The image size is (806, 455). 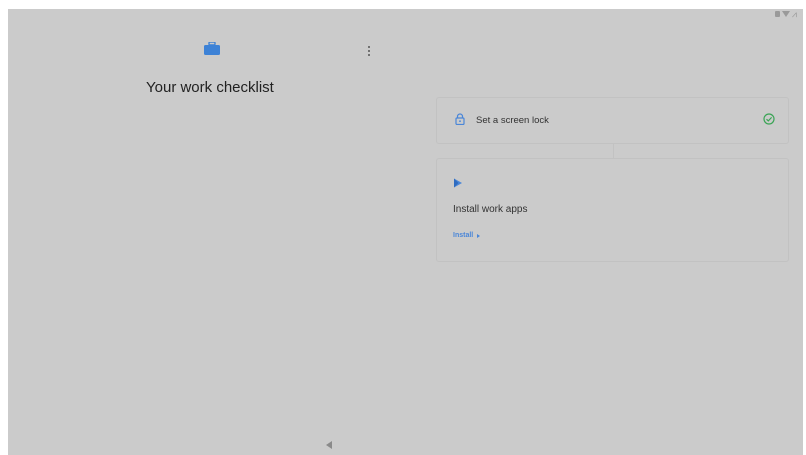 What do you see at coordinates (460, 119) in the screenshot?
I see `lock-icon` at bounding box center [460, 119].